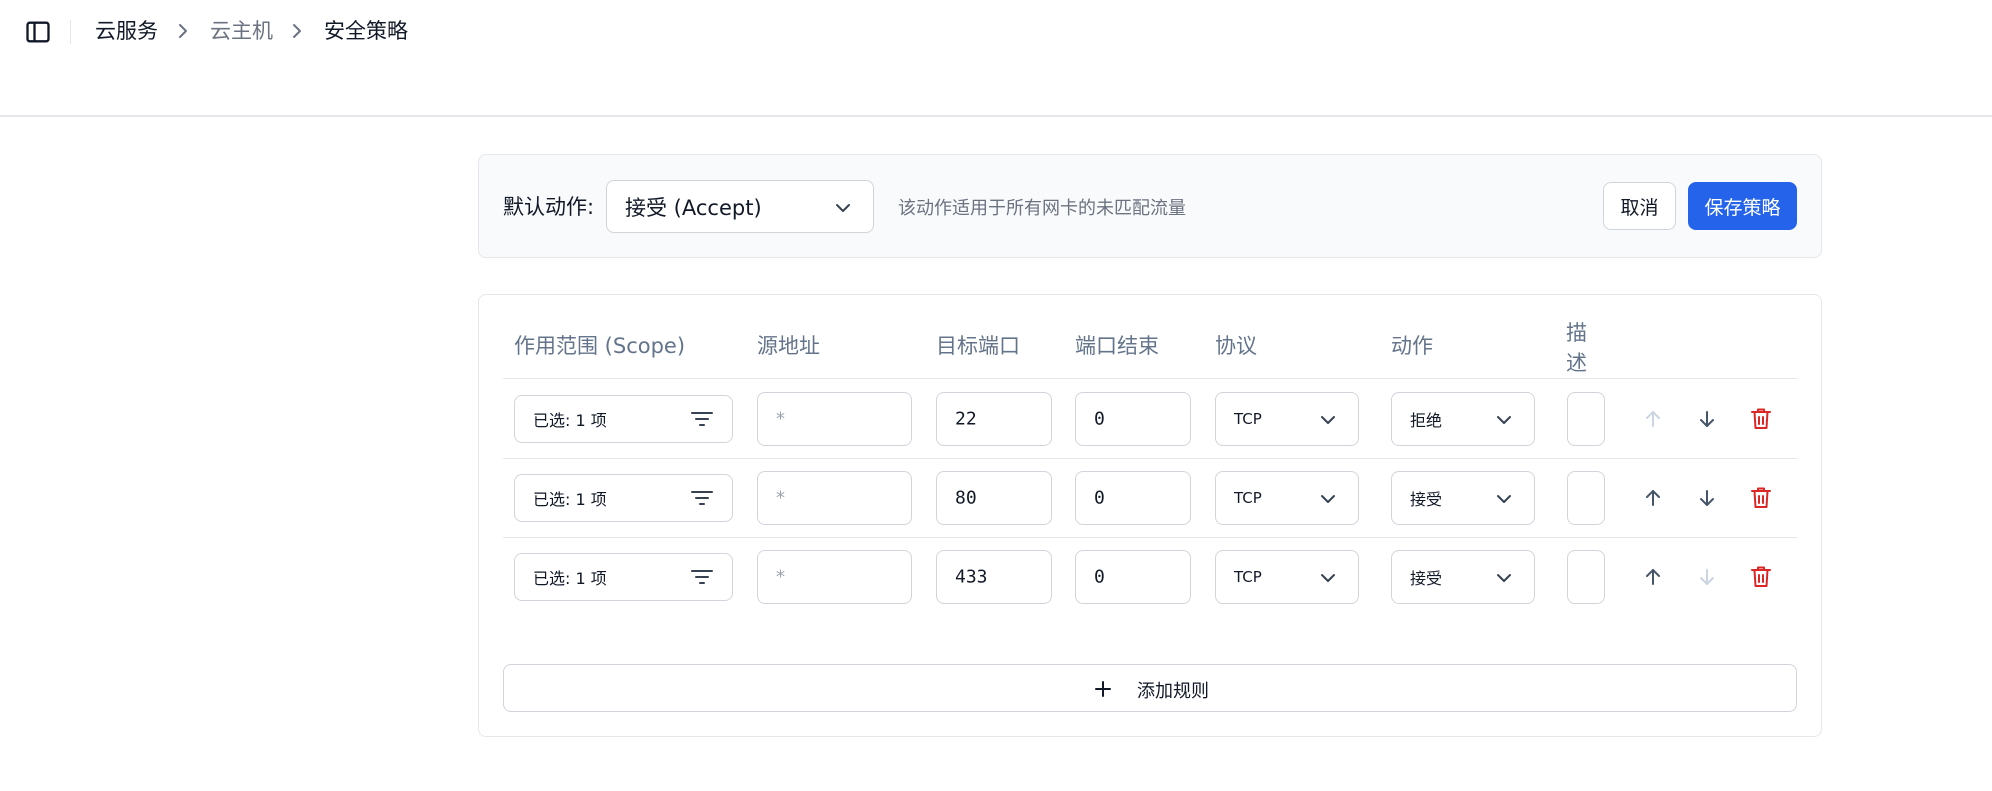  What do you see at coordinates (1412, 346) in the screenshot?
I see `column-header-action: 动作` at bounding box center [1412, 346].